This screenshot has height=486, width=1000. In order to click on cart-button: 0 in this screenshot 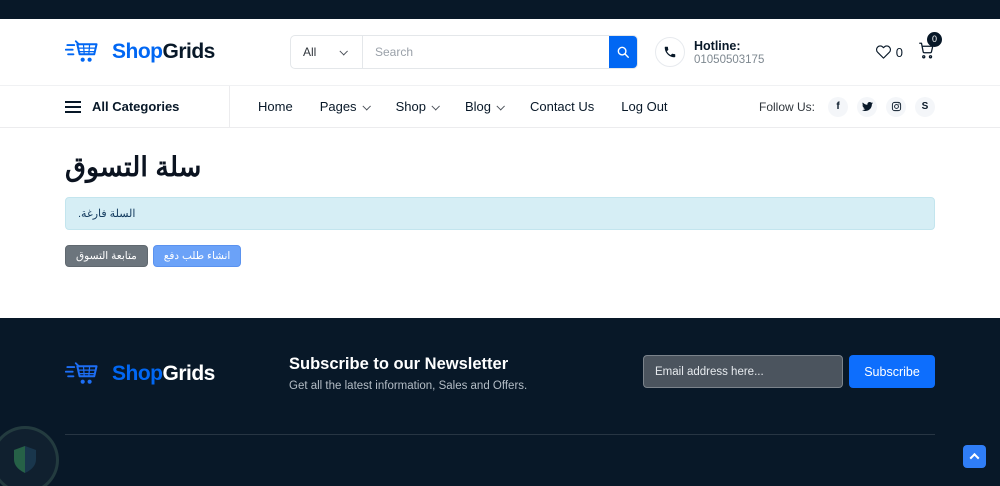, I will do `click(929, 47)`.